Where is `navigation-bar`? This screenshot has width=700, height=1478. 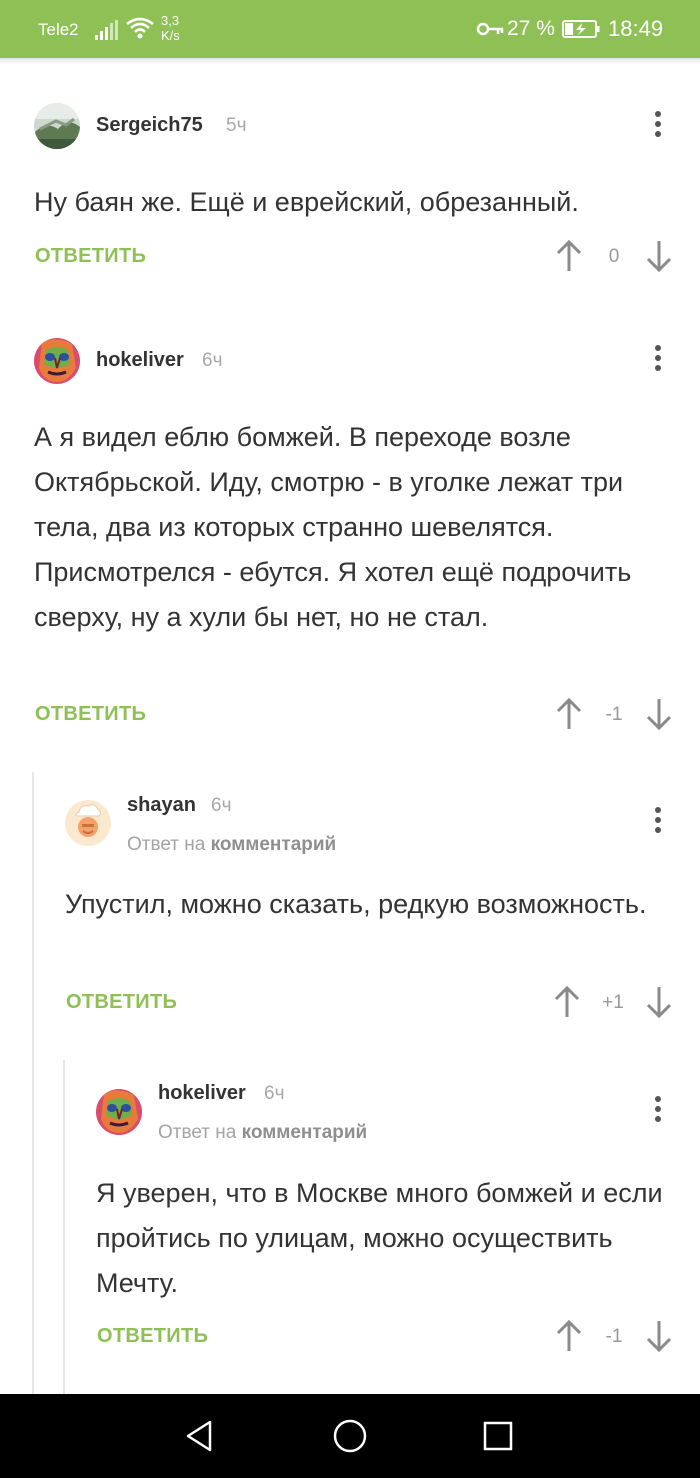
navigation-bar is located at coordinates (350, 1436).